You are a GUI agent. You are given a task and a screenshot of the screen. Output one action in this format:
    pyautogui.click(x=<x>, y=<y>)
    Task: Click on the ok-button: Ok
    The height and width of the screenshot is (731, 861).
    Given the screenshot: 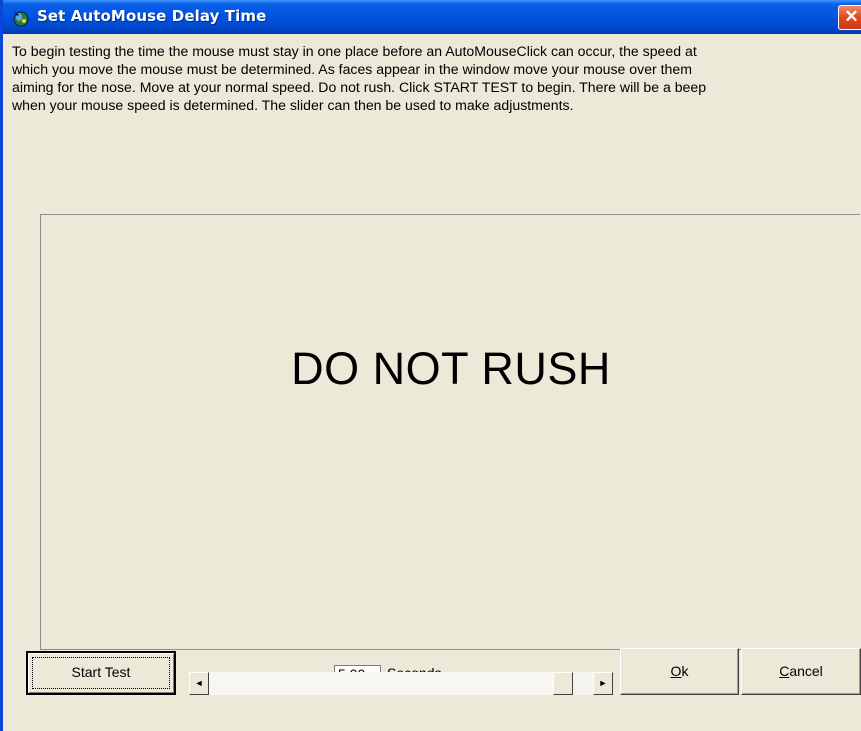 What is the action you would take?
    pyautogui.click(x=679, y=671)
    